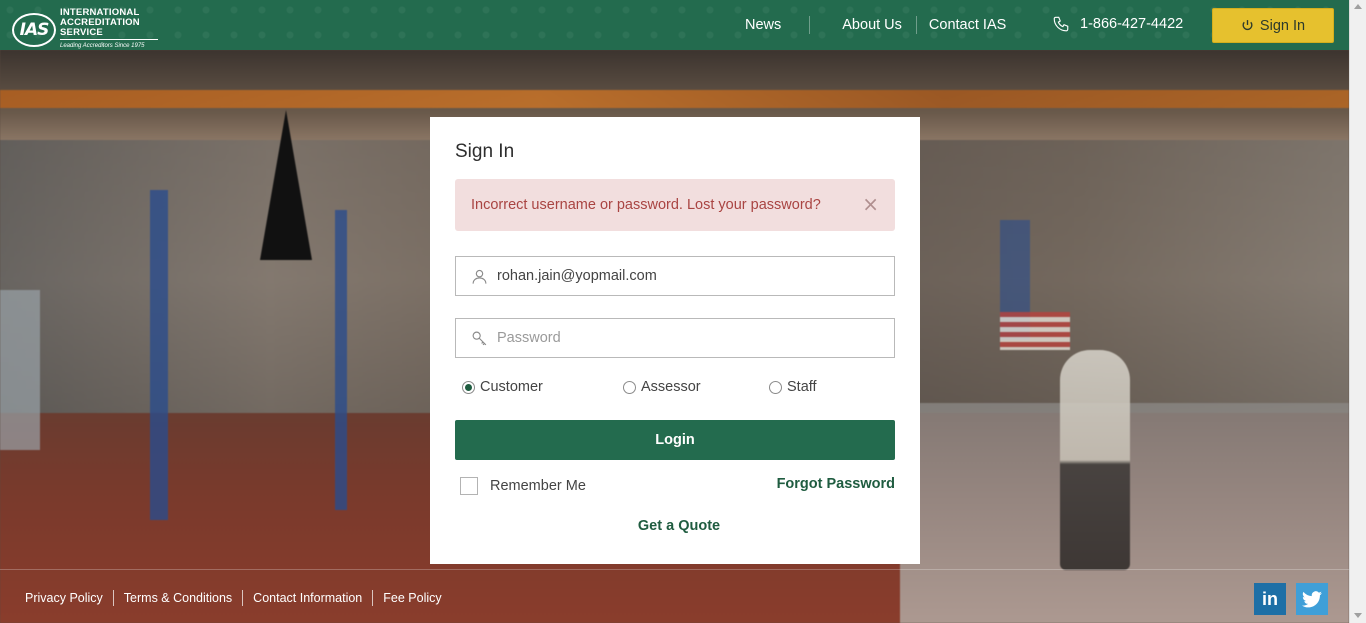  Describe the element at coordinates (1247, 25) in the screenshot. I see `power-icon` at that location.